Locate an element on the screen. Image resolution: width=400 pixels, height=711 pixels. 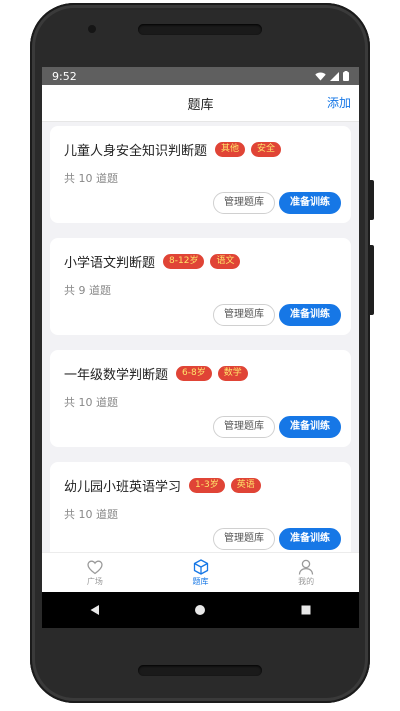
home-nav-button is located at coordinates (200, 610).